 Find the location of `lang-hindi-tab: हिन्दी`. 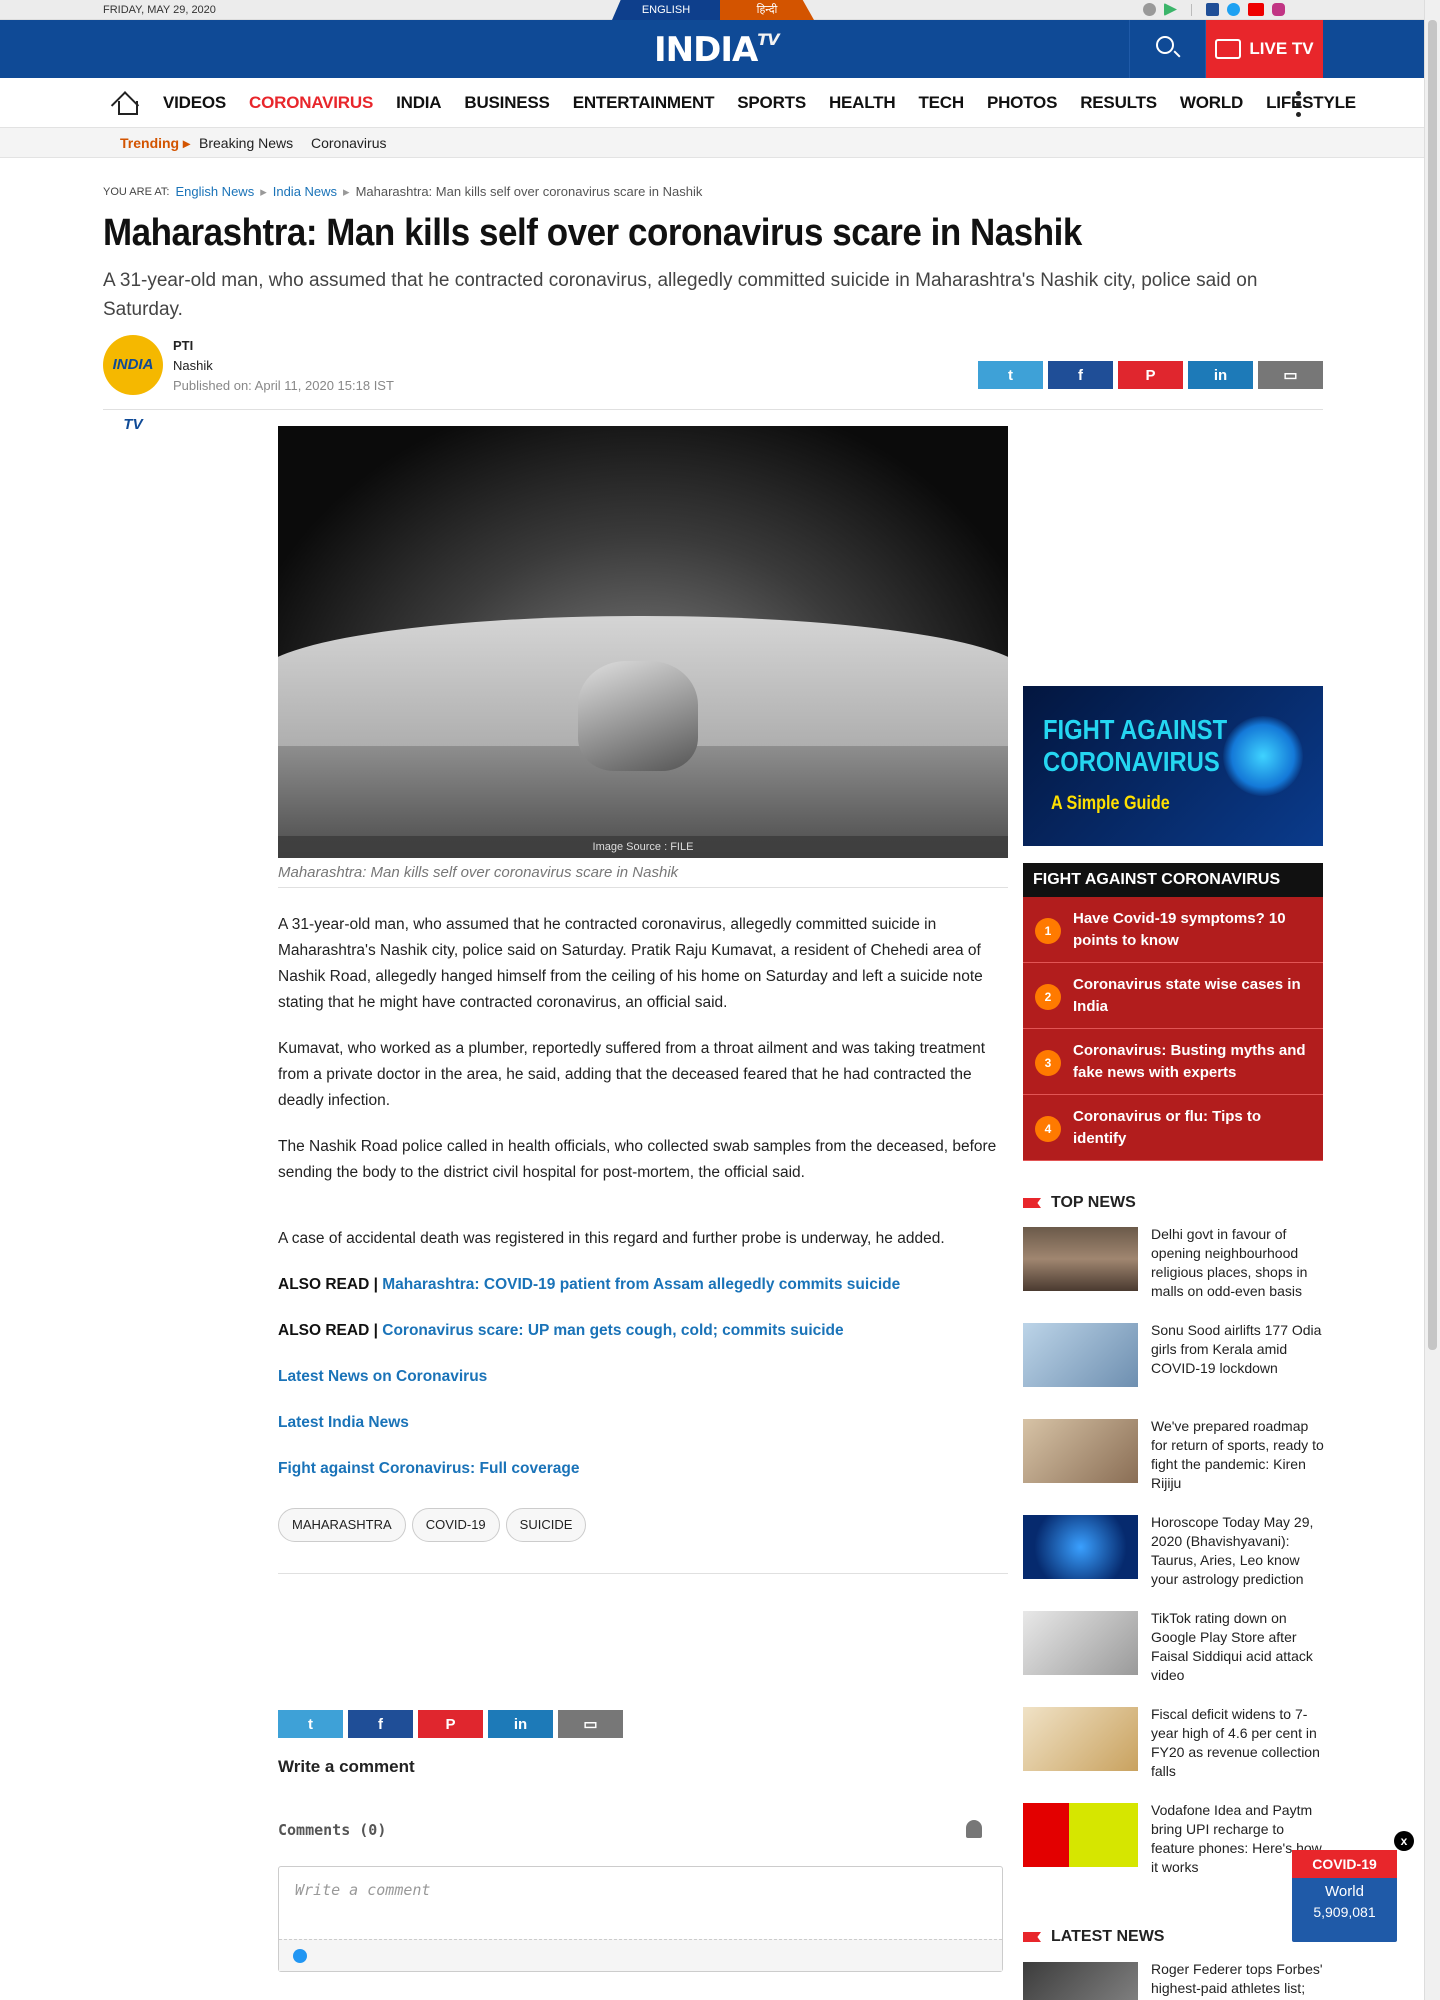

lang-hindi-tab: हिन्दी is located at coordinates (767, 10).